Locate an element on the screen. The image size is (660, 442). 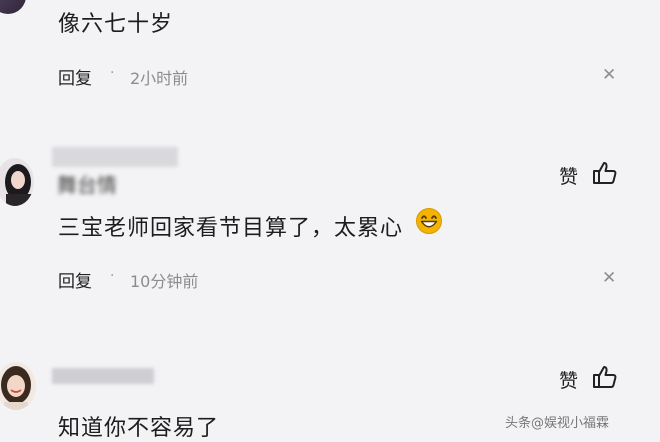
comment-text: 三宝老师回家看节目算了，太累心 is located at coordinates (231, 228).